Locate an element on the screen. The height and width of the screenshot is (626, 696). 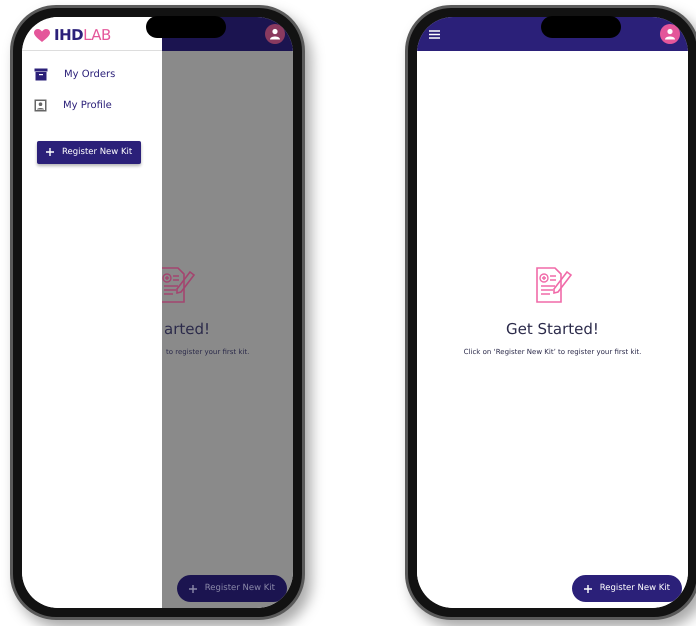
drawer-menu-item: My Profile is located at coordinates (92, 105).